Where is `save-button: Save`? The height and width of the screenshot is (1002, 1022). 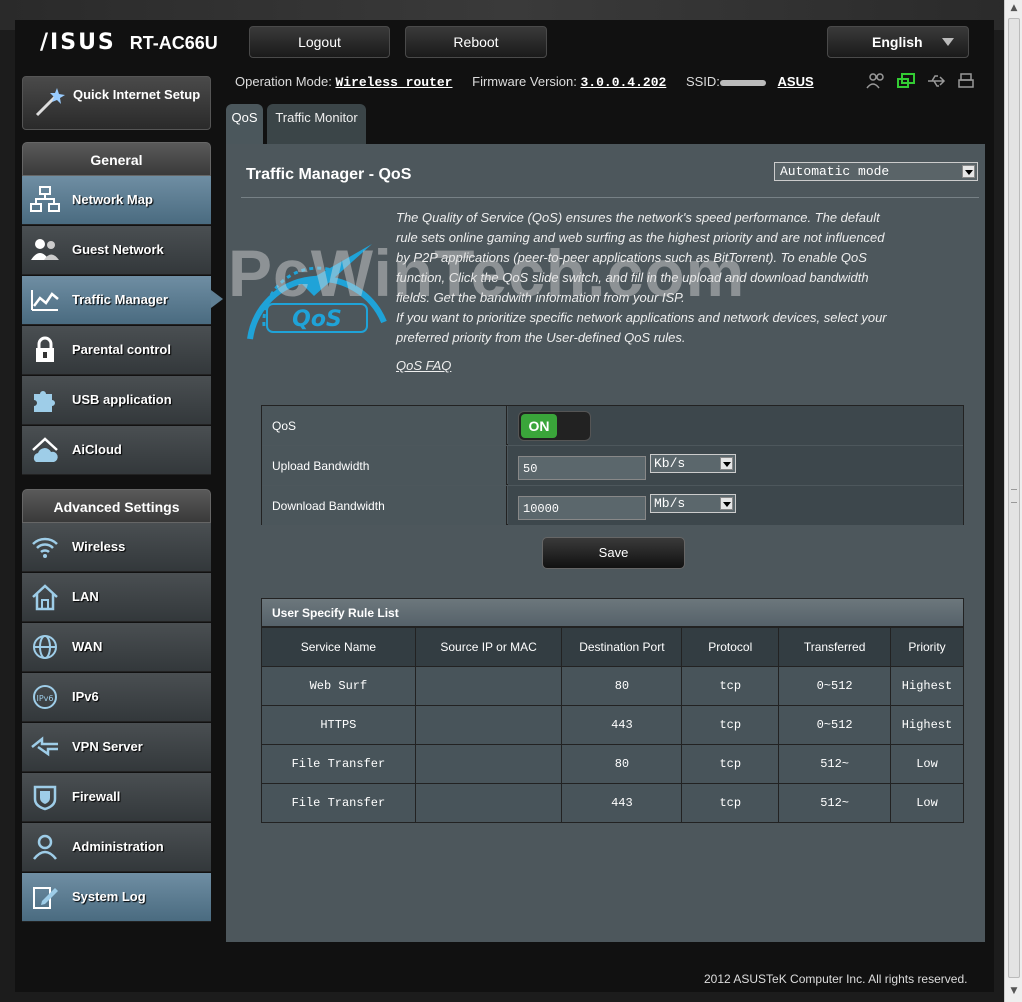 save-button: Save is located at coordinates (613, 553).